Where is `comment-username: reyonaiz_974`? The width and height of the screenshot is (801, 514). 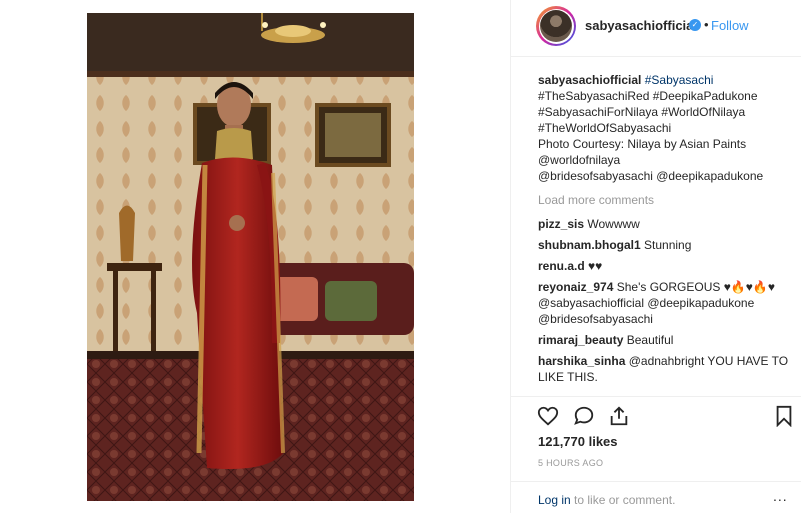 comment-username: reyonaiz_974 is located at coordinates (575, 287).